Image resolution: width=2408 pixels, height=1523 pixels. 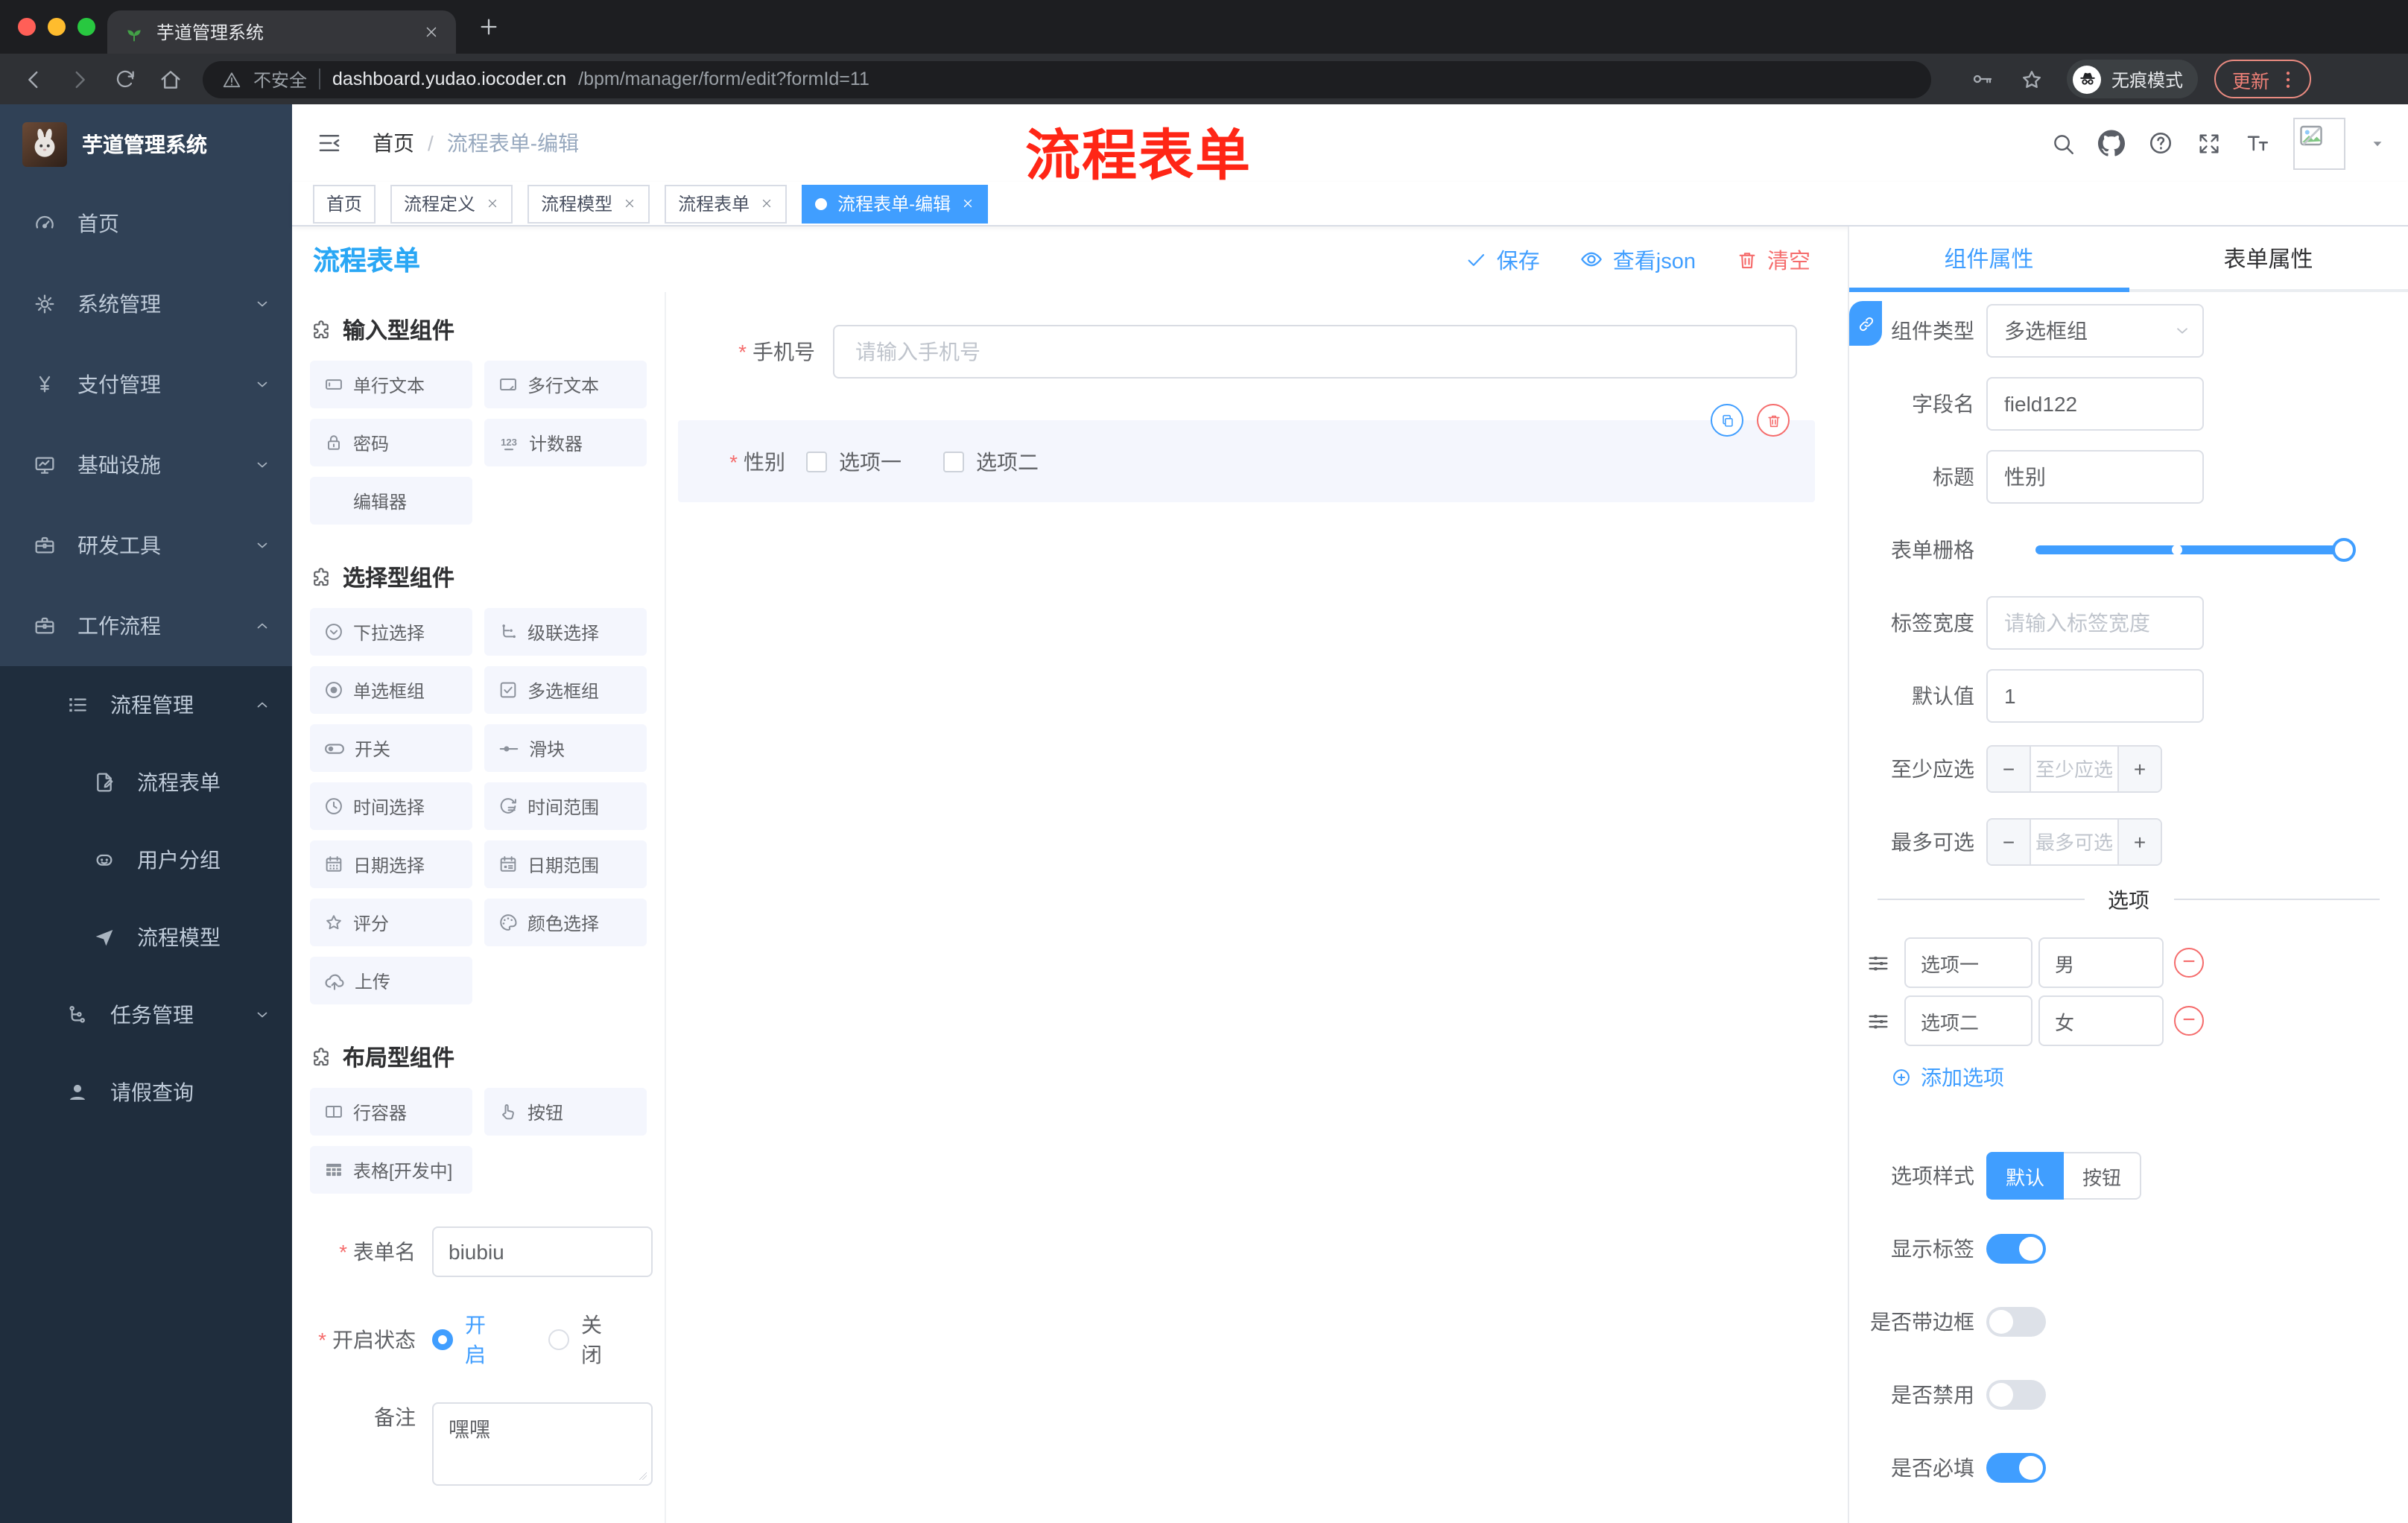 What do you see at coordinates (542, 1444) in the screenshot?
I see `remark-textarea: 嘿嘿` at bounding box center [542, 1444].